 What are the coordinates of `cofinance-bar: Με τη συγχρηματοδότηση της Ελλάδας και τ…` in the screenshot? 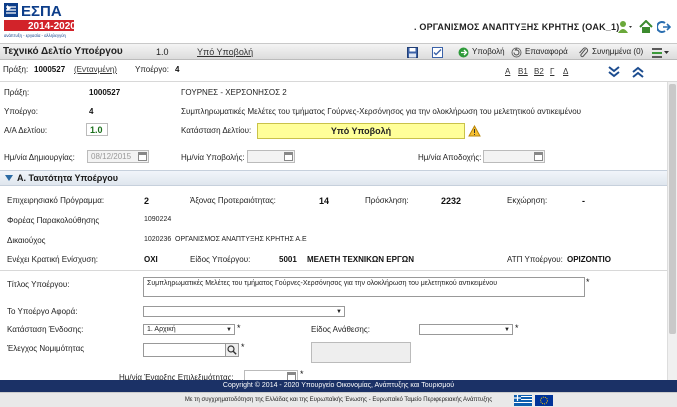 It's located at (338, 399).